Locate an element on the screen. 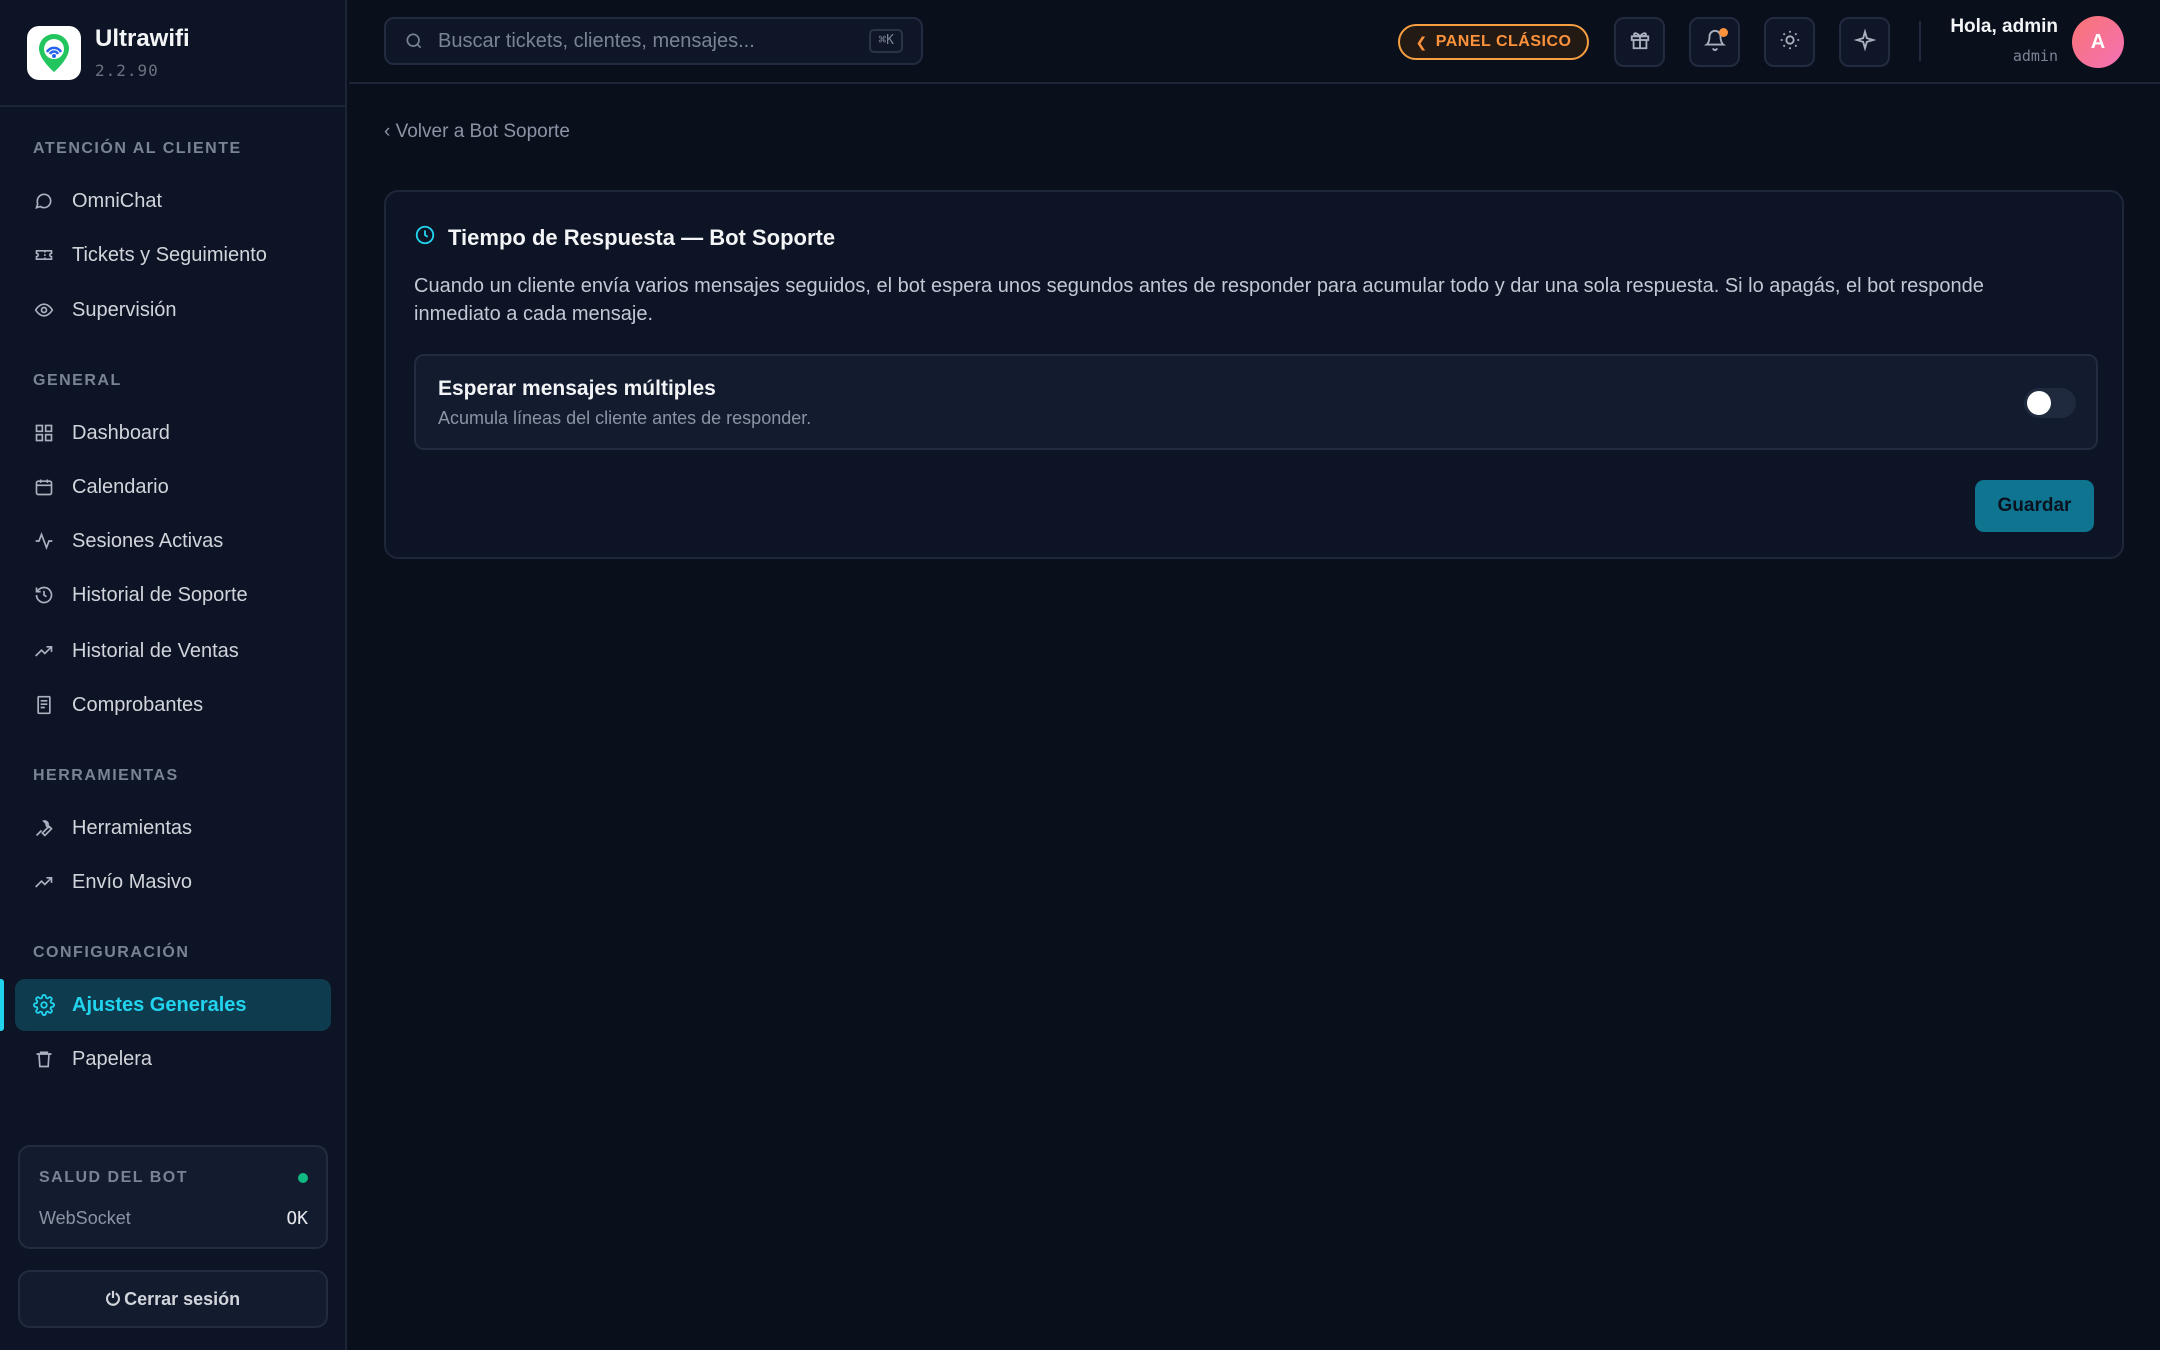  sidebar-item-historial-soporte: Historial de Soporte is located at coordinates (173, 595).